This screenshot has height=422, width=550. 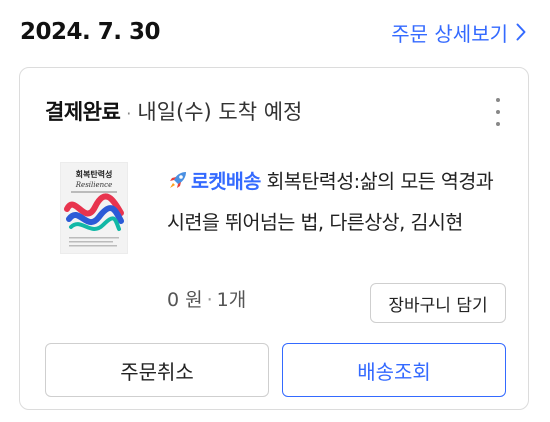 I want to click on chevron-right-icon, so click(x=521, y=32).